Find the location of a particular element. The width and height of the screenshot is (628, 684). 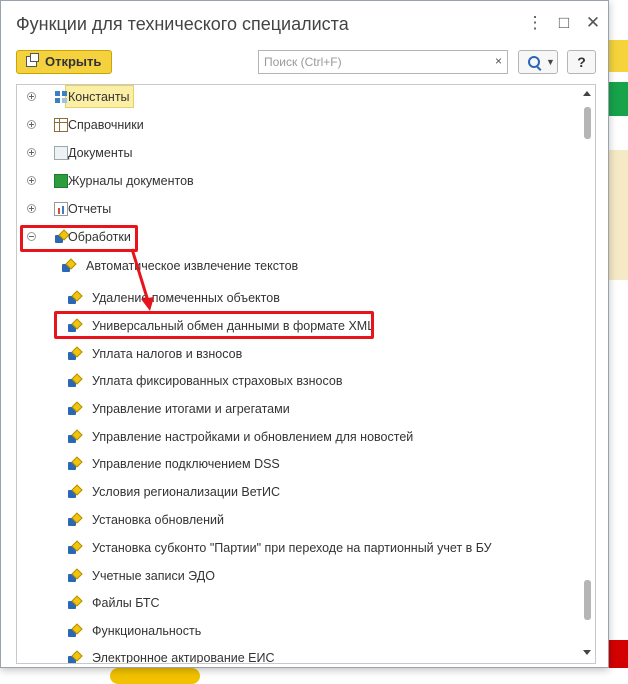

chevron-down-icon: ▼ is located at coordinates (550, 62).